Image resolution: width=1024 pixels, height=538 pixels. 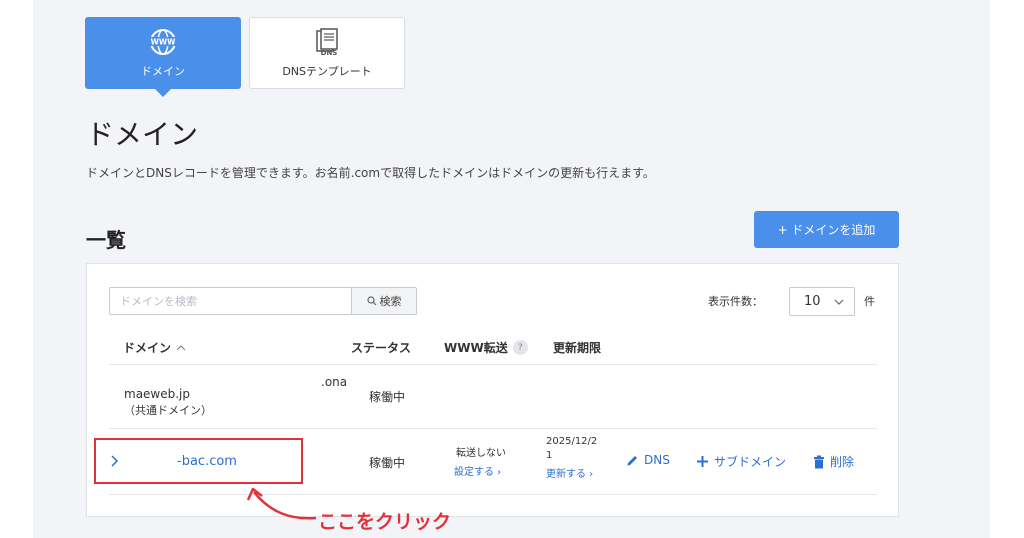 What do you see at coordinates (163, 71) in the screenshot?
I see `tab-domain-label: ドメイン` at bounding box center [163, 71].